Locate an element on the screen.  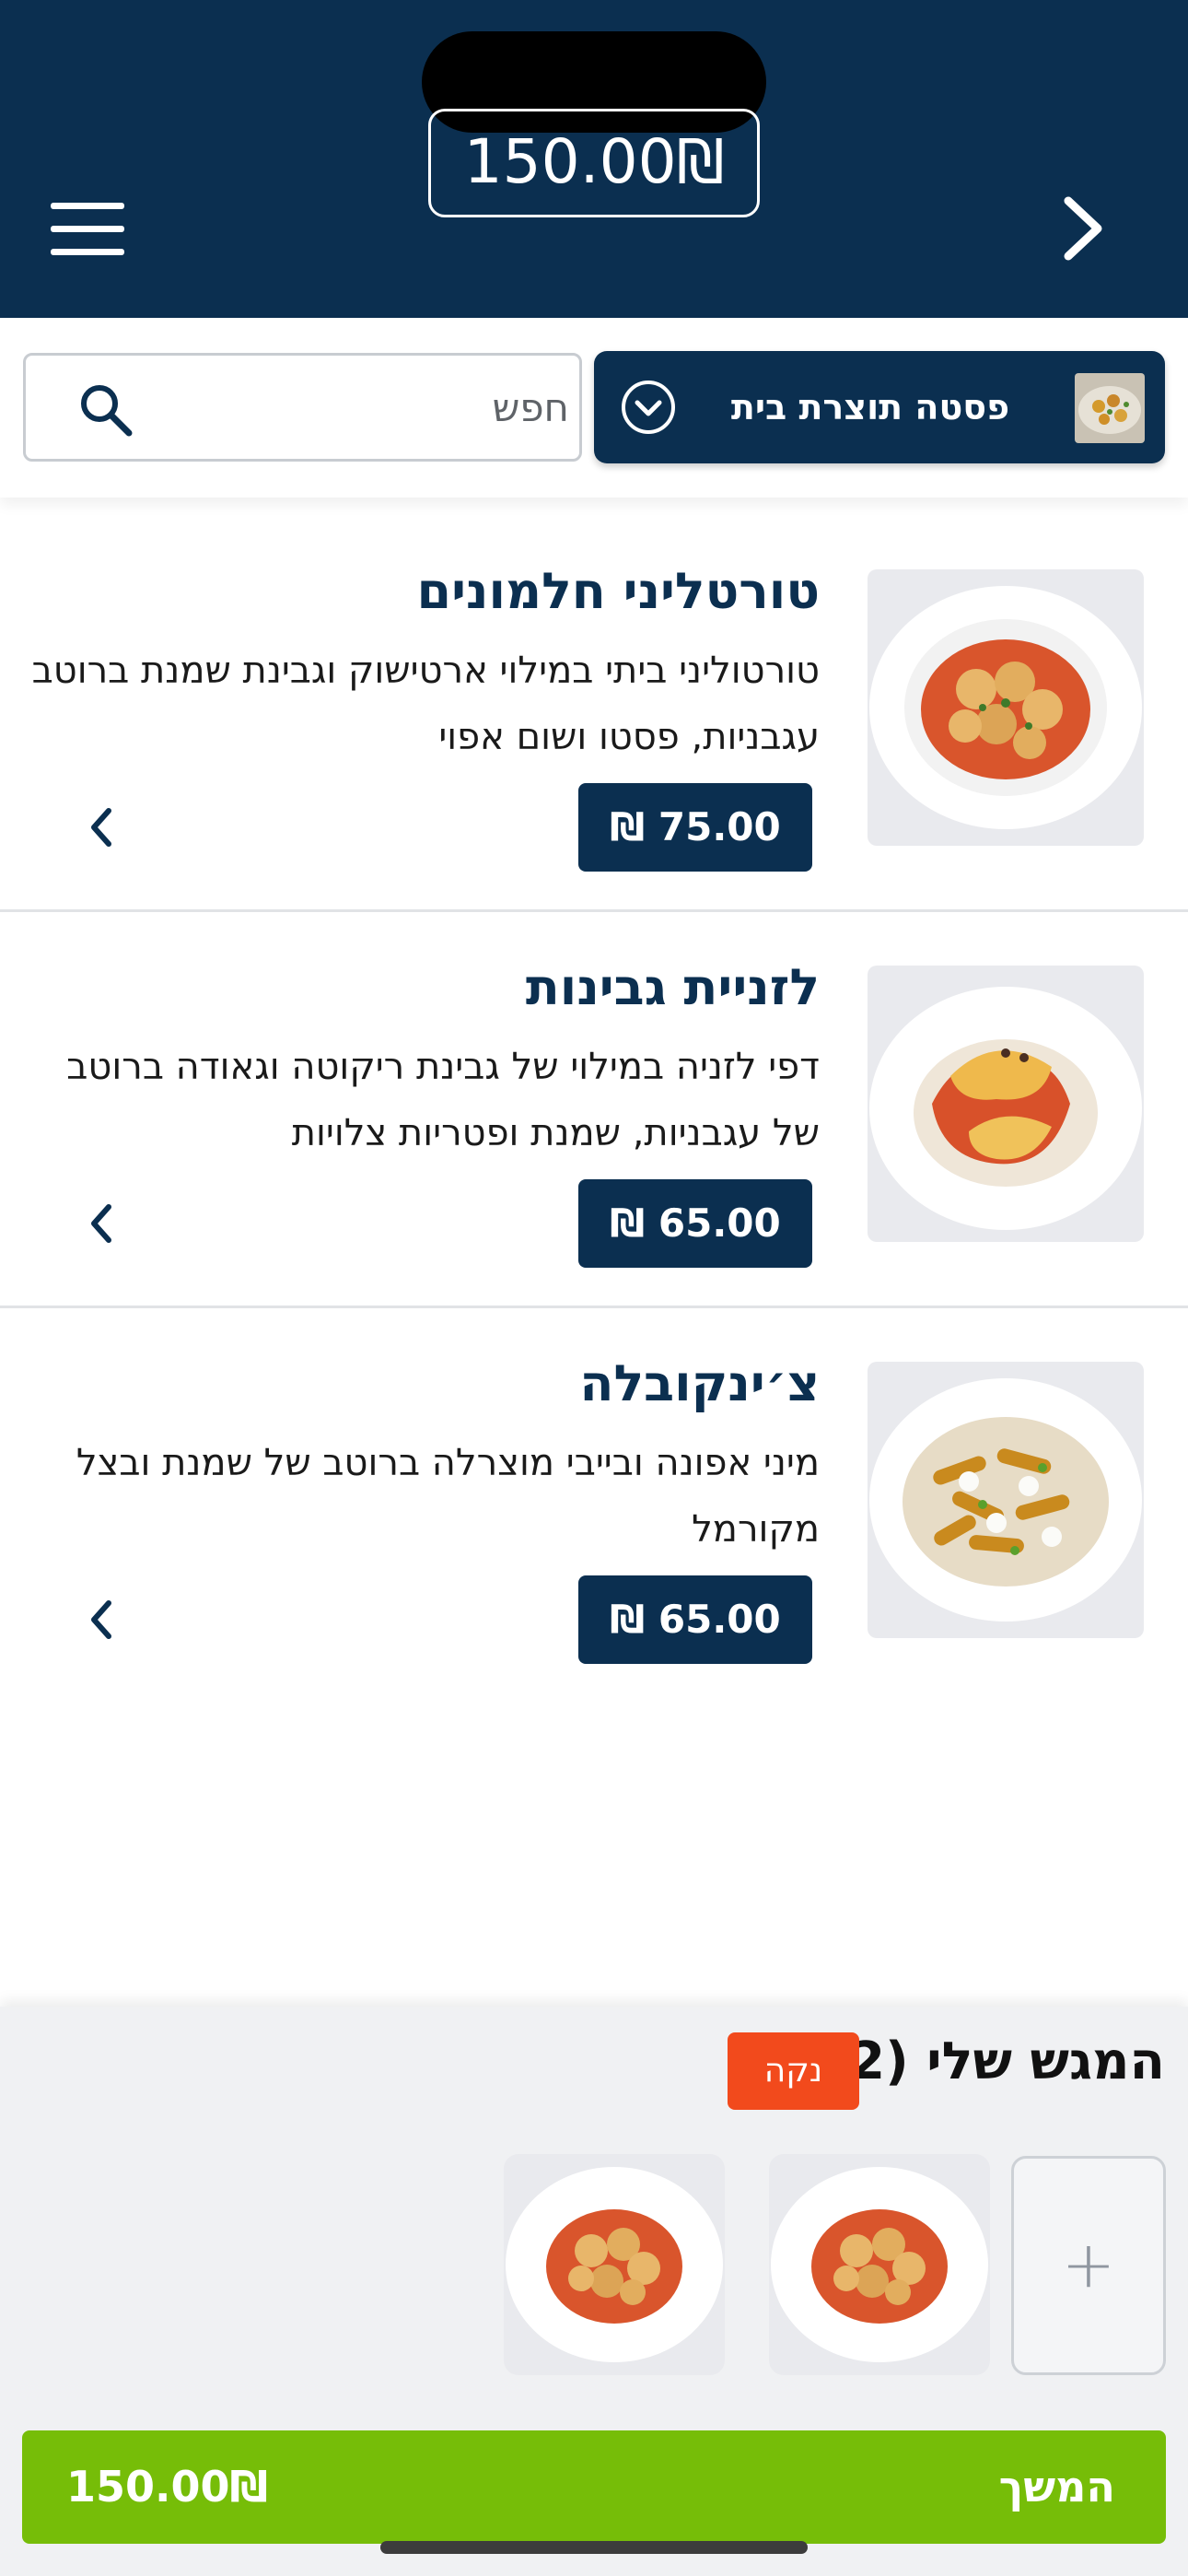
item-price-button: ₪ 75.00 is located at coordinates (695, 827).